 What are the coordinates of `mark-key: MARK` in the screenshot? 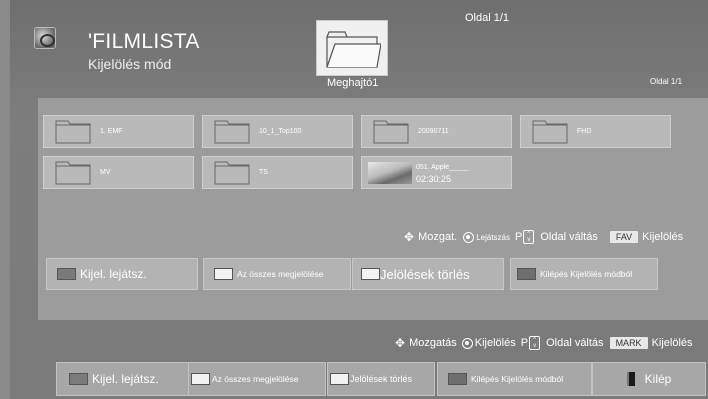 It's located at (628, 343).